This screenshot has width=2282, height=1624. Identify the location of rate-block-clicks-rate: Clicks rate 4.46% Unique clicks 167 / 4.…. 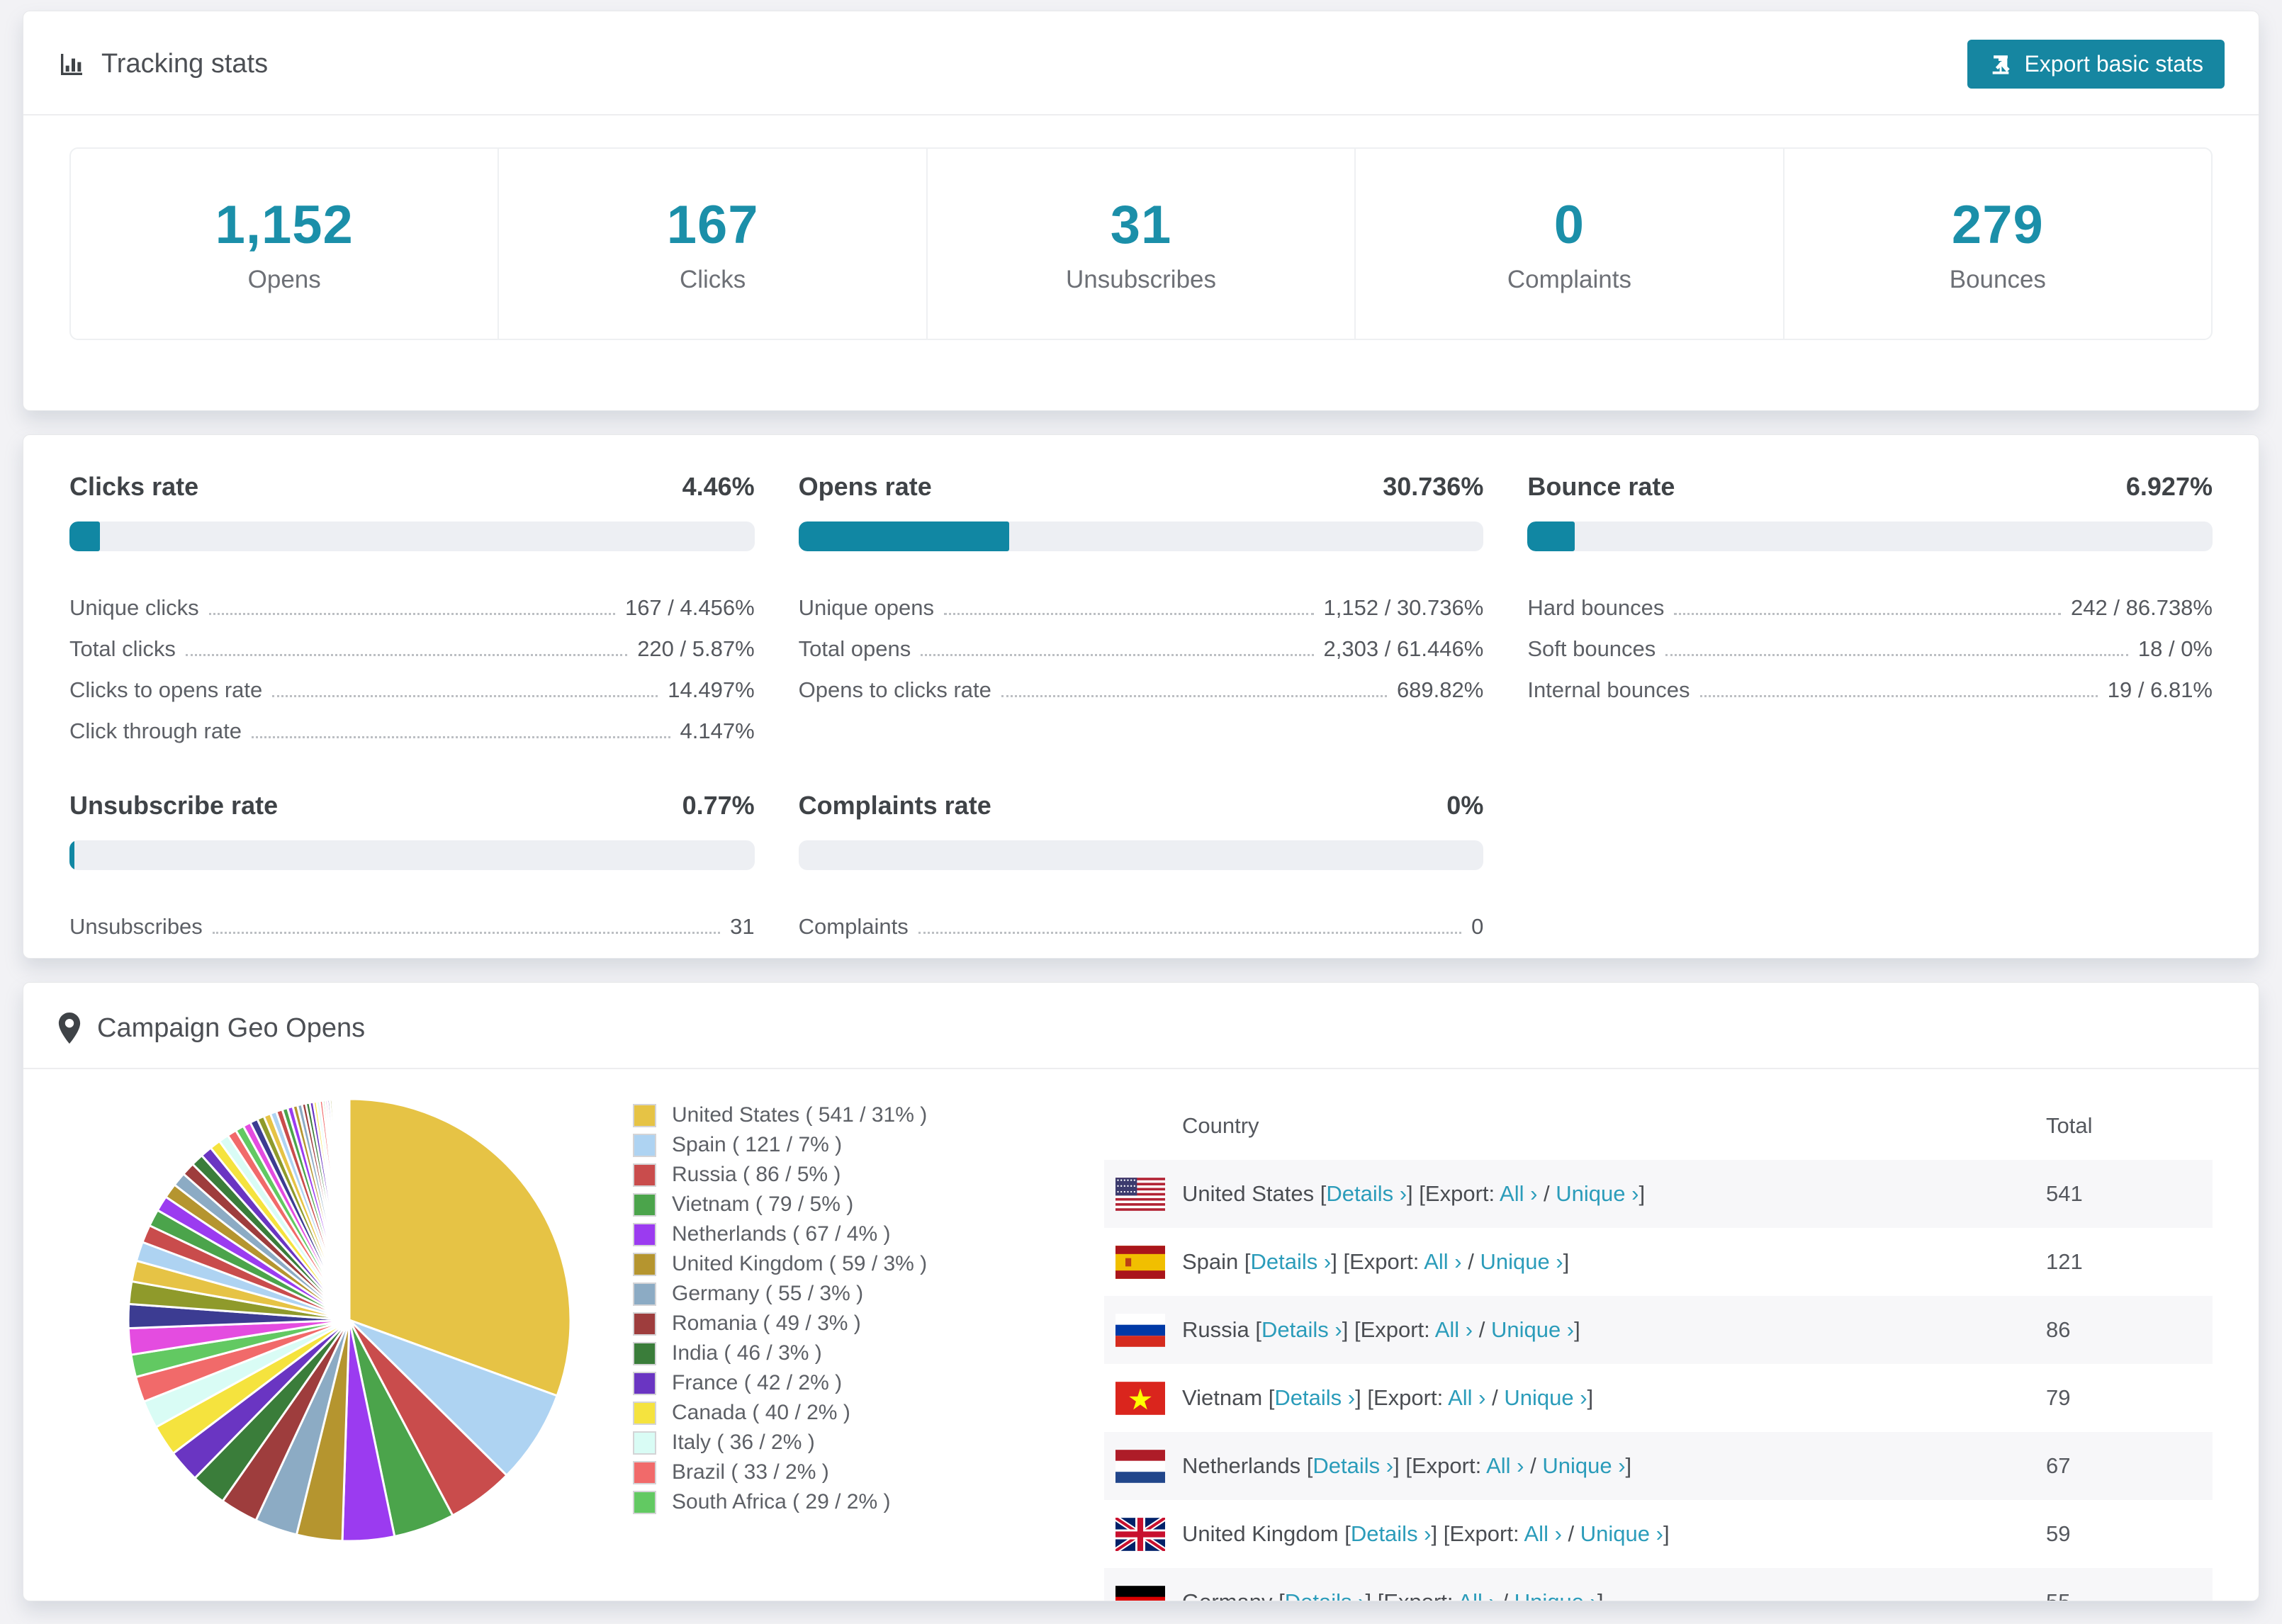
(412, 610).